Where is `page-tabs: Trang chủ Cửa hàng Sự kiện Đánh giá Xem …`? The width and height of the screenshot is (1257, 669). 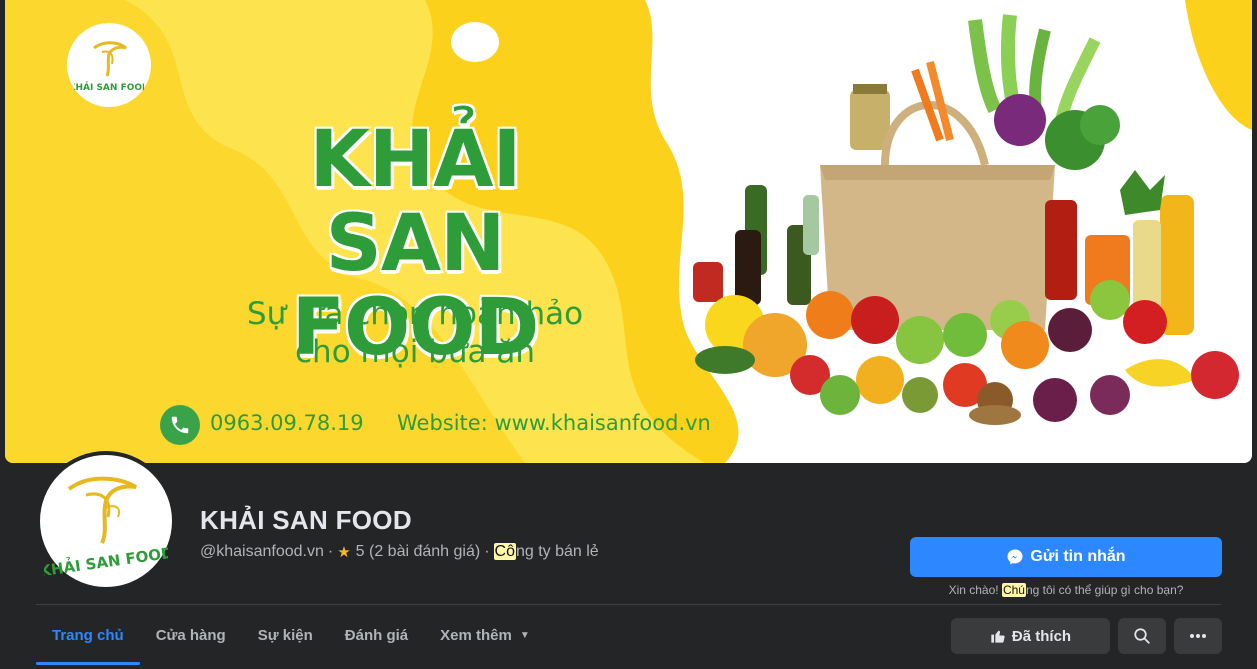
page-tabs: Trang chủ Cửa hàng Sự kiện Đánh giá Xem … is located at coordinates (291, 635).